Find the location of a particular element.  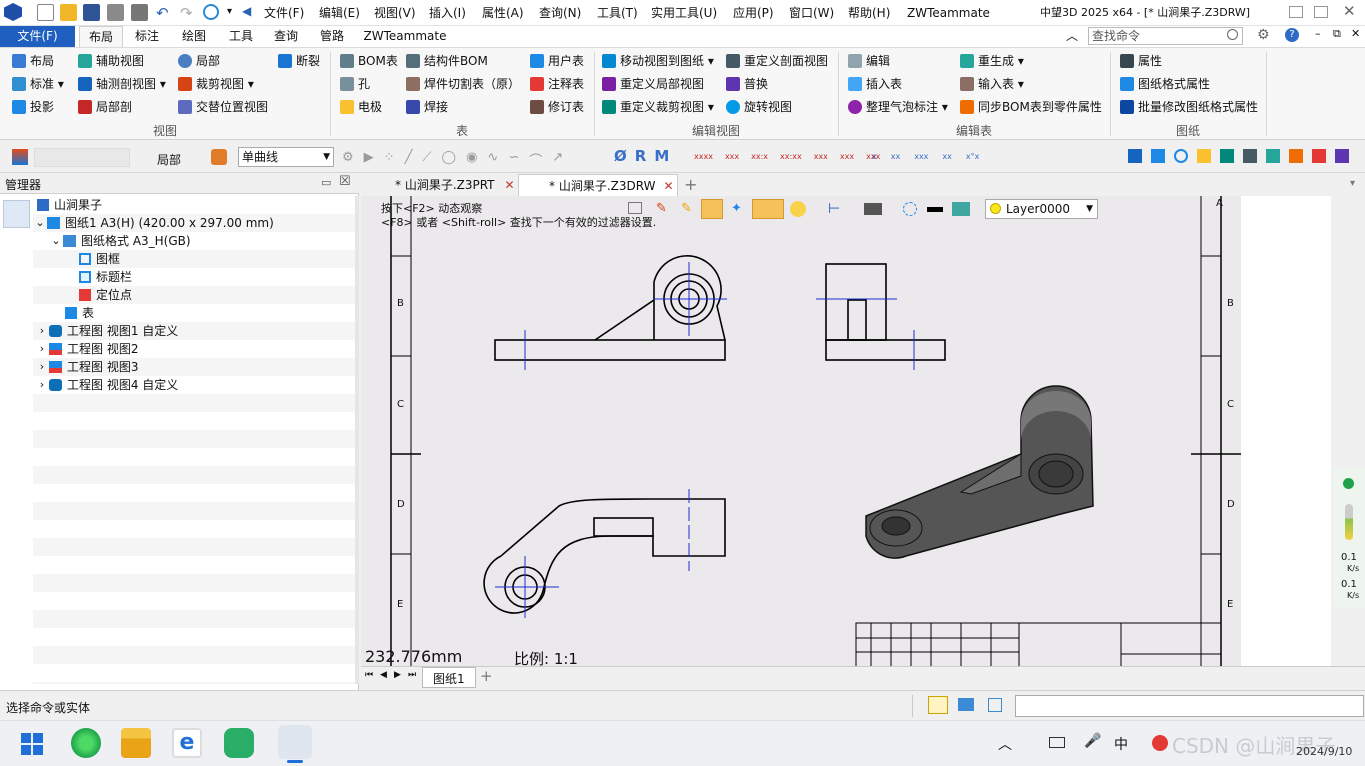

tab-zwteammate: ZWTeammate is located at coordinates (405, 36).